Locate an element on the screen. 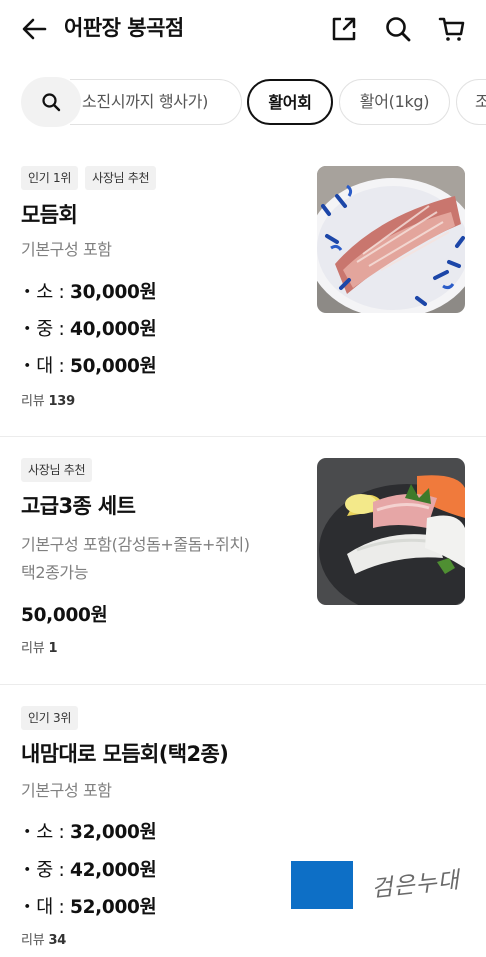  price-option: ・중 : 42,000원 is located at coordinates (87, 871).